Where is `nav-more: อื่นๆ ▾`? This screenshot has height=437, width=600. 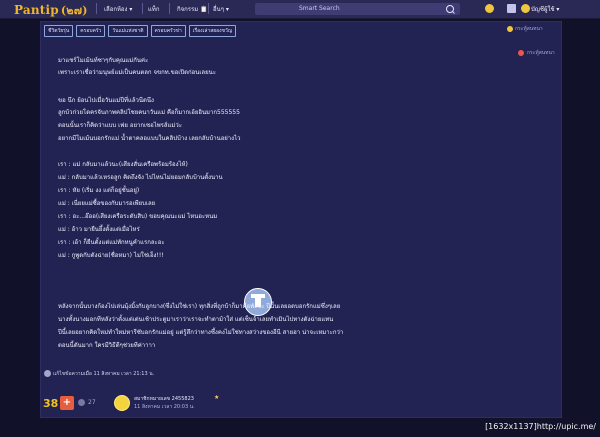 nav-more: อื่นๆ ▾ is located at coordinates (221, 9).